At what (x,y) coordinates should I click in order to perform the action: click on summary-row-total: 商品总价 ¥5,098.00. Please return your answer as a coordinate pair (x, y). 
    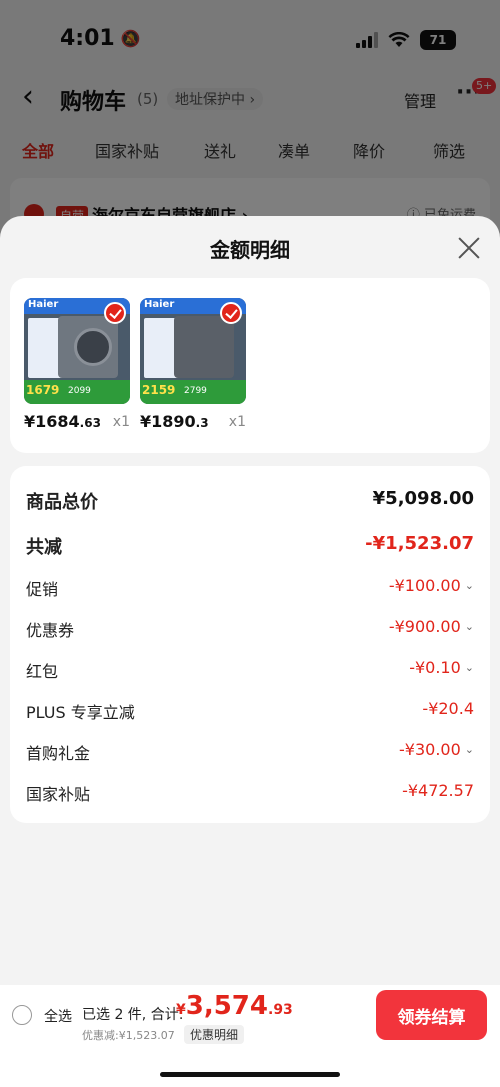
    Looking at the image, I should click on (250, 503).